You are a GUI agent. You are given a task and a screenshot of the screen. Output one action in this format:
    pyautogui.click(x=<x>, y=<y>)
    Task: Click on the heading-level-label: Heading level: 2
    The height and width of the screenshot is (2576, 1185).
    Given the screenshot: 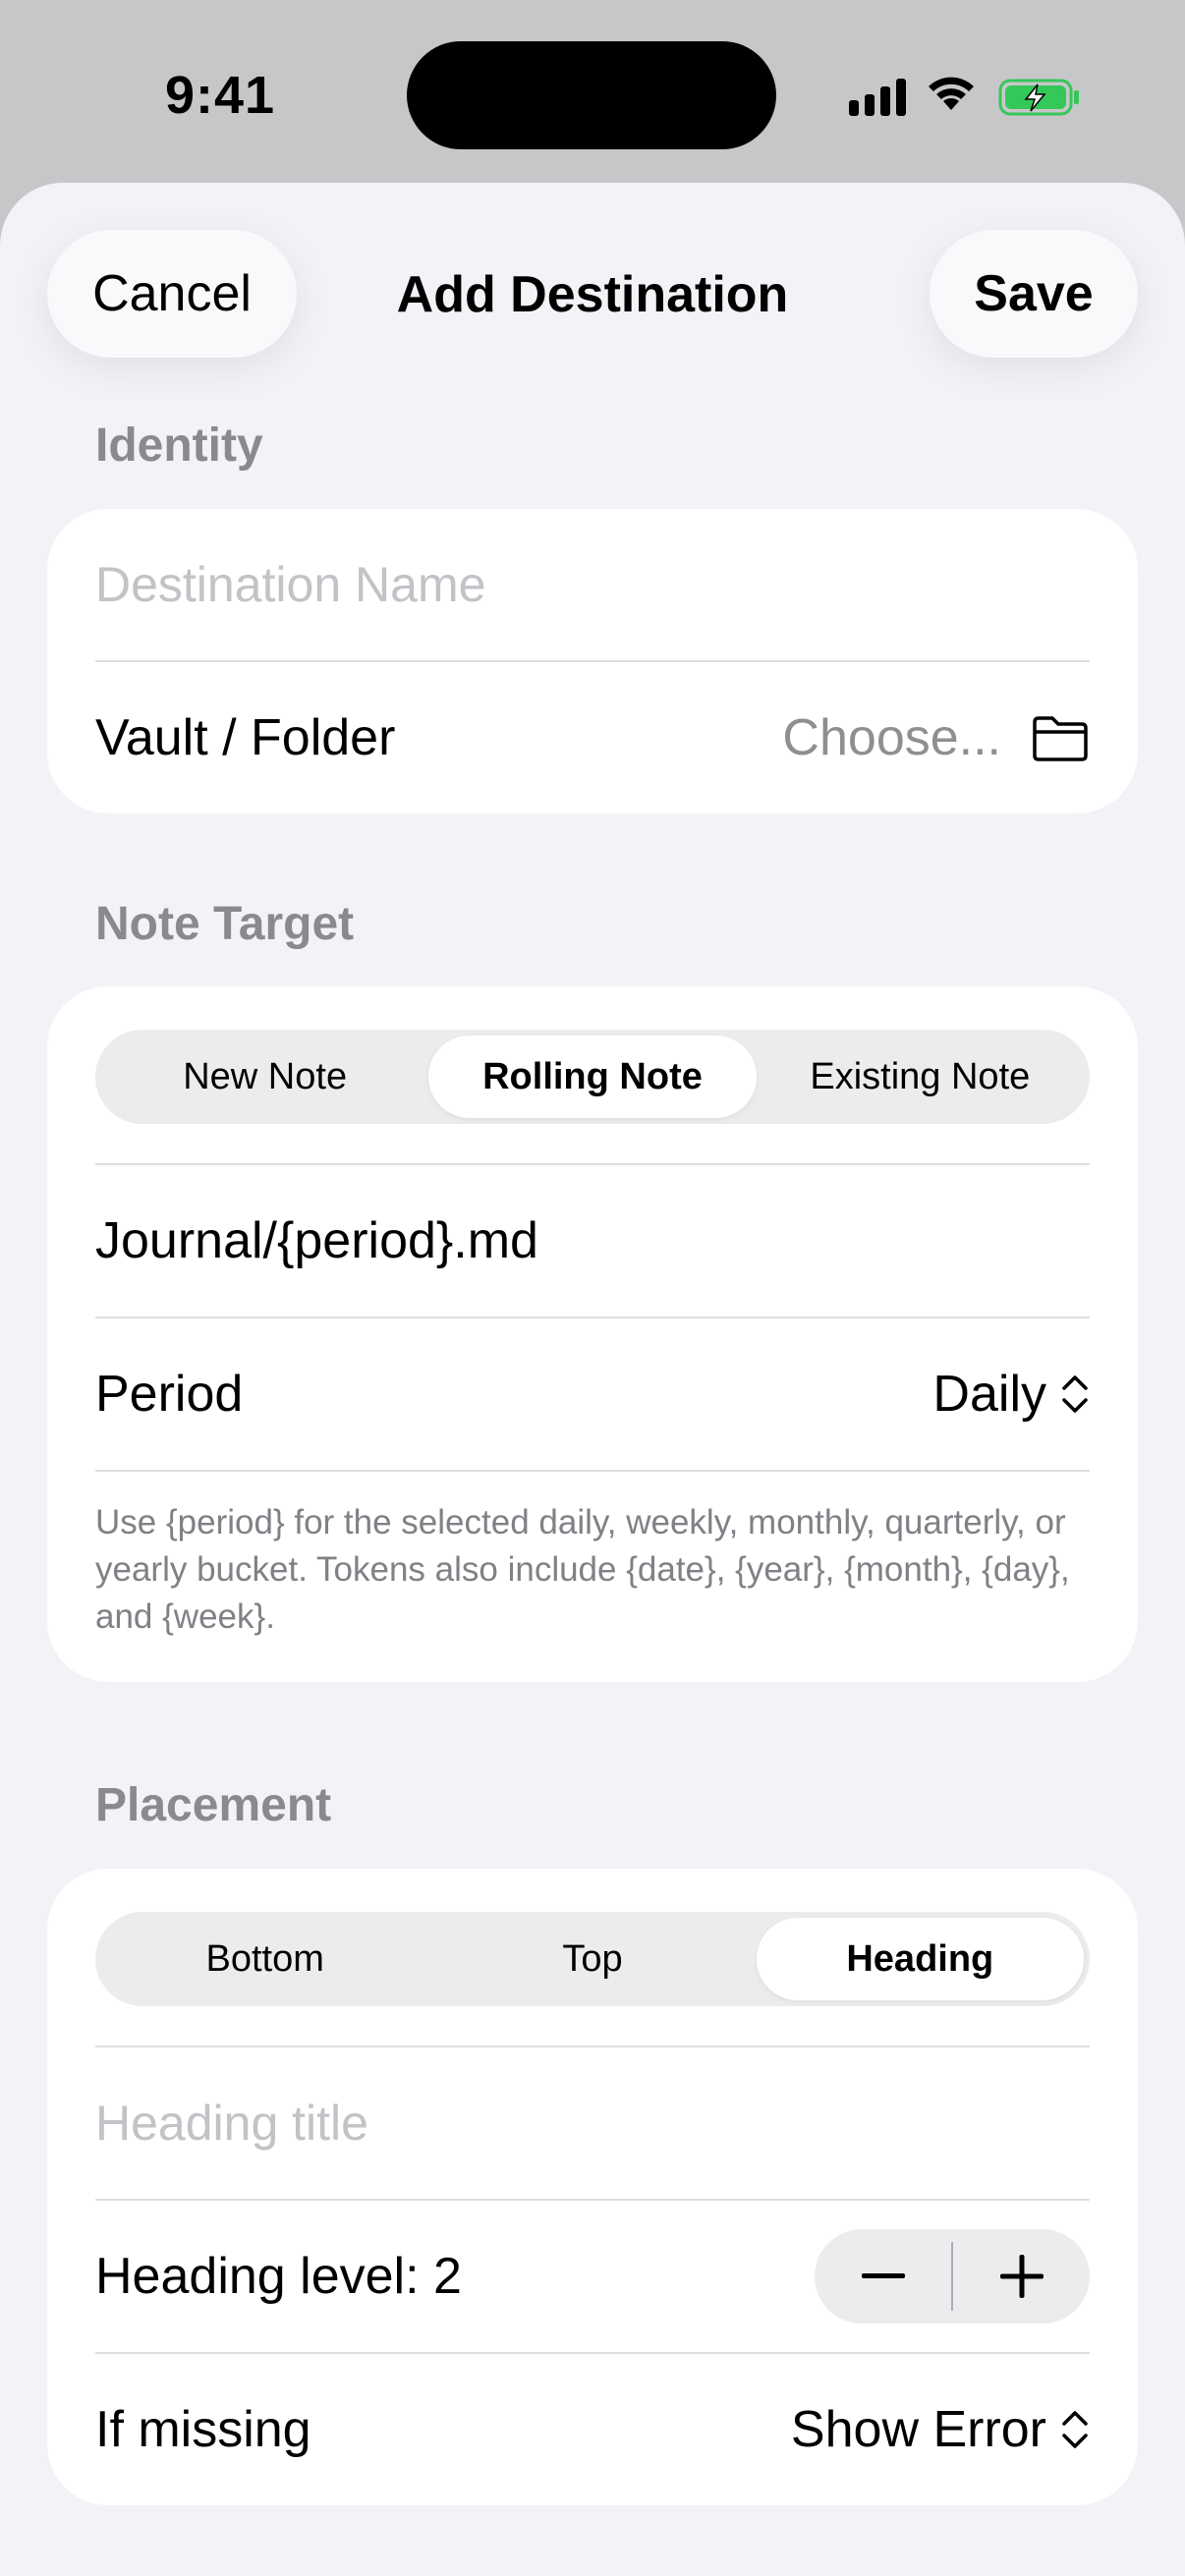 What is the action you would take?
    pyautogui.click(x=279, y=2276)
    